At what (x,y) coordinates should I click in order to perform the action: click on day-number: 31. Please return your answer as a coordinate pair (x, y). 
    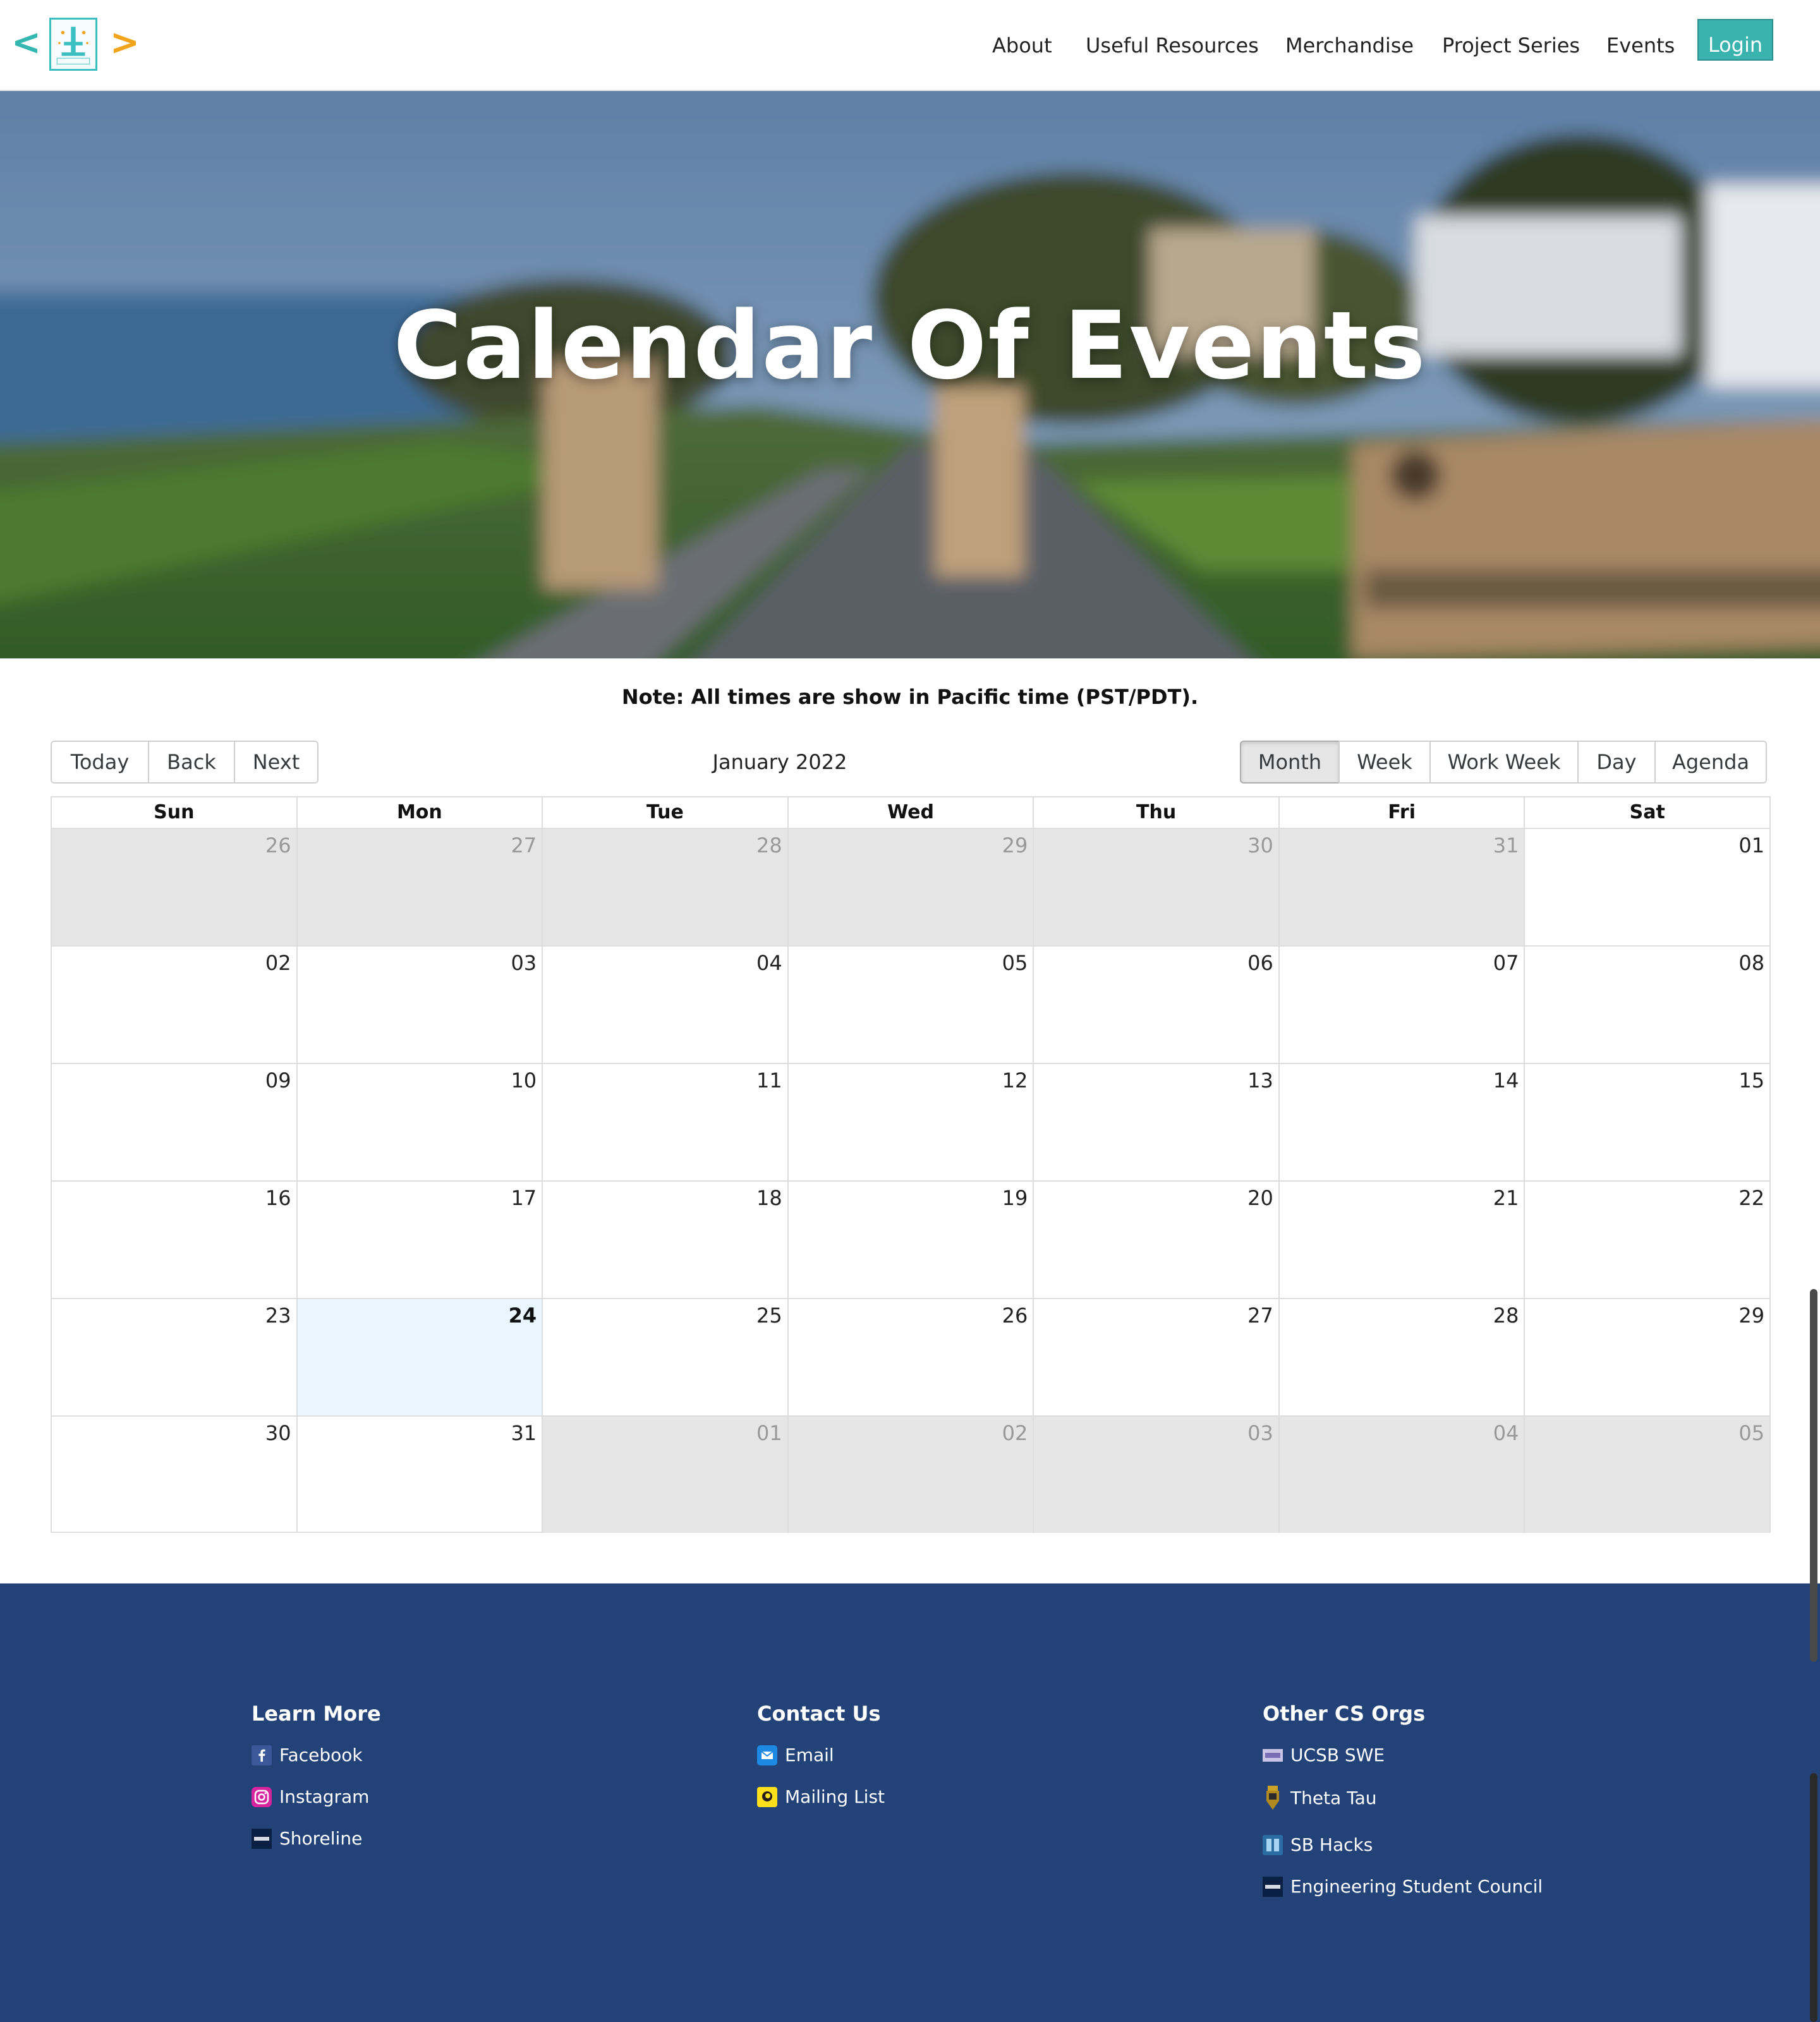
    Looking at the image, I should click on (1506, 845).